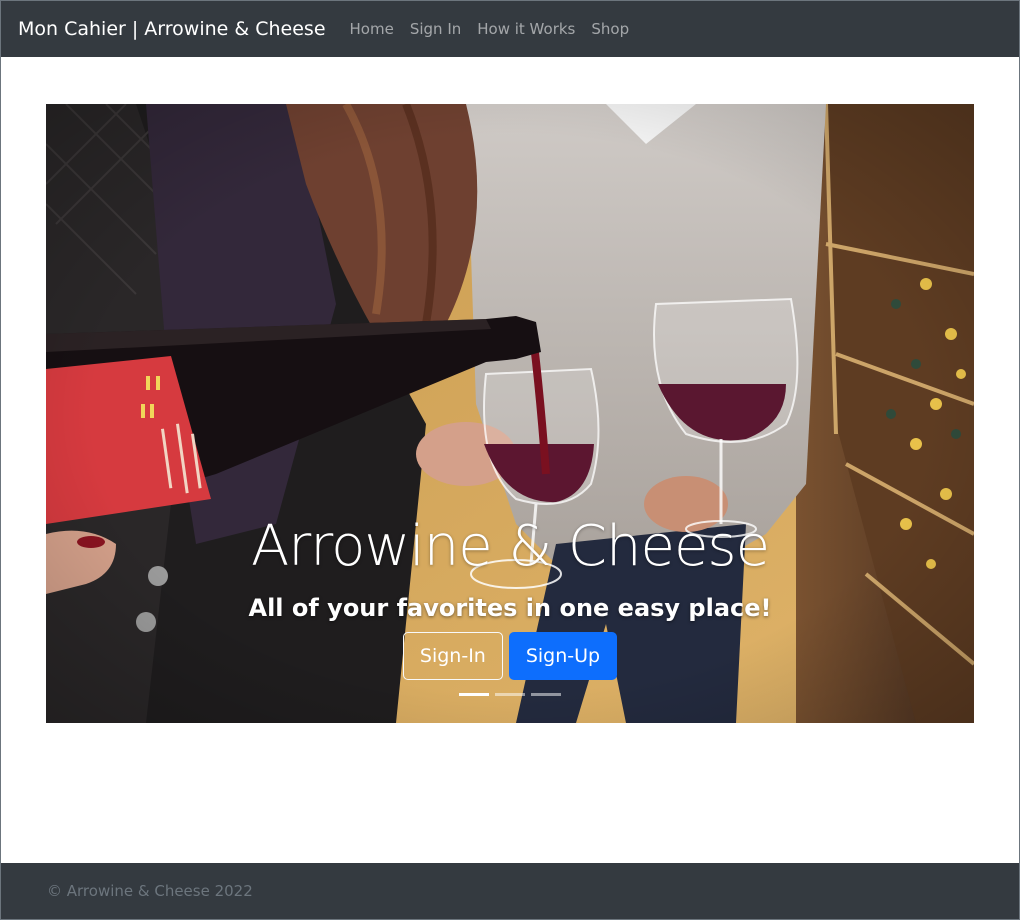  I want to click on hero-title: Arrowine & Cheese, so click(510, 546).